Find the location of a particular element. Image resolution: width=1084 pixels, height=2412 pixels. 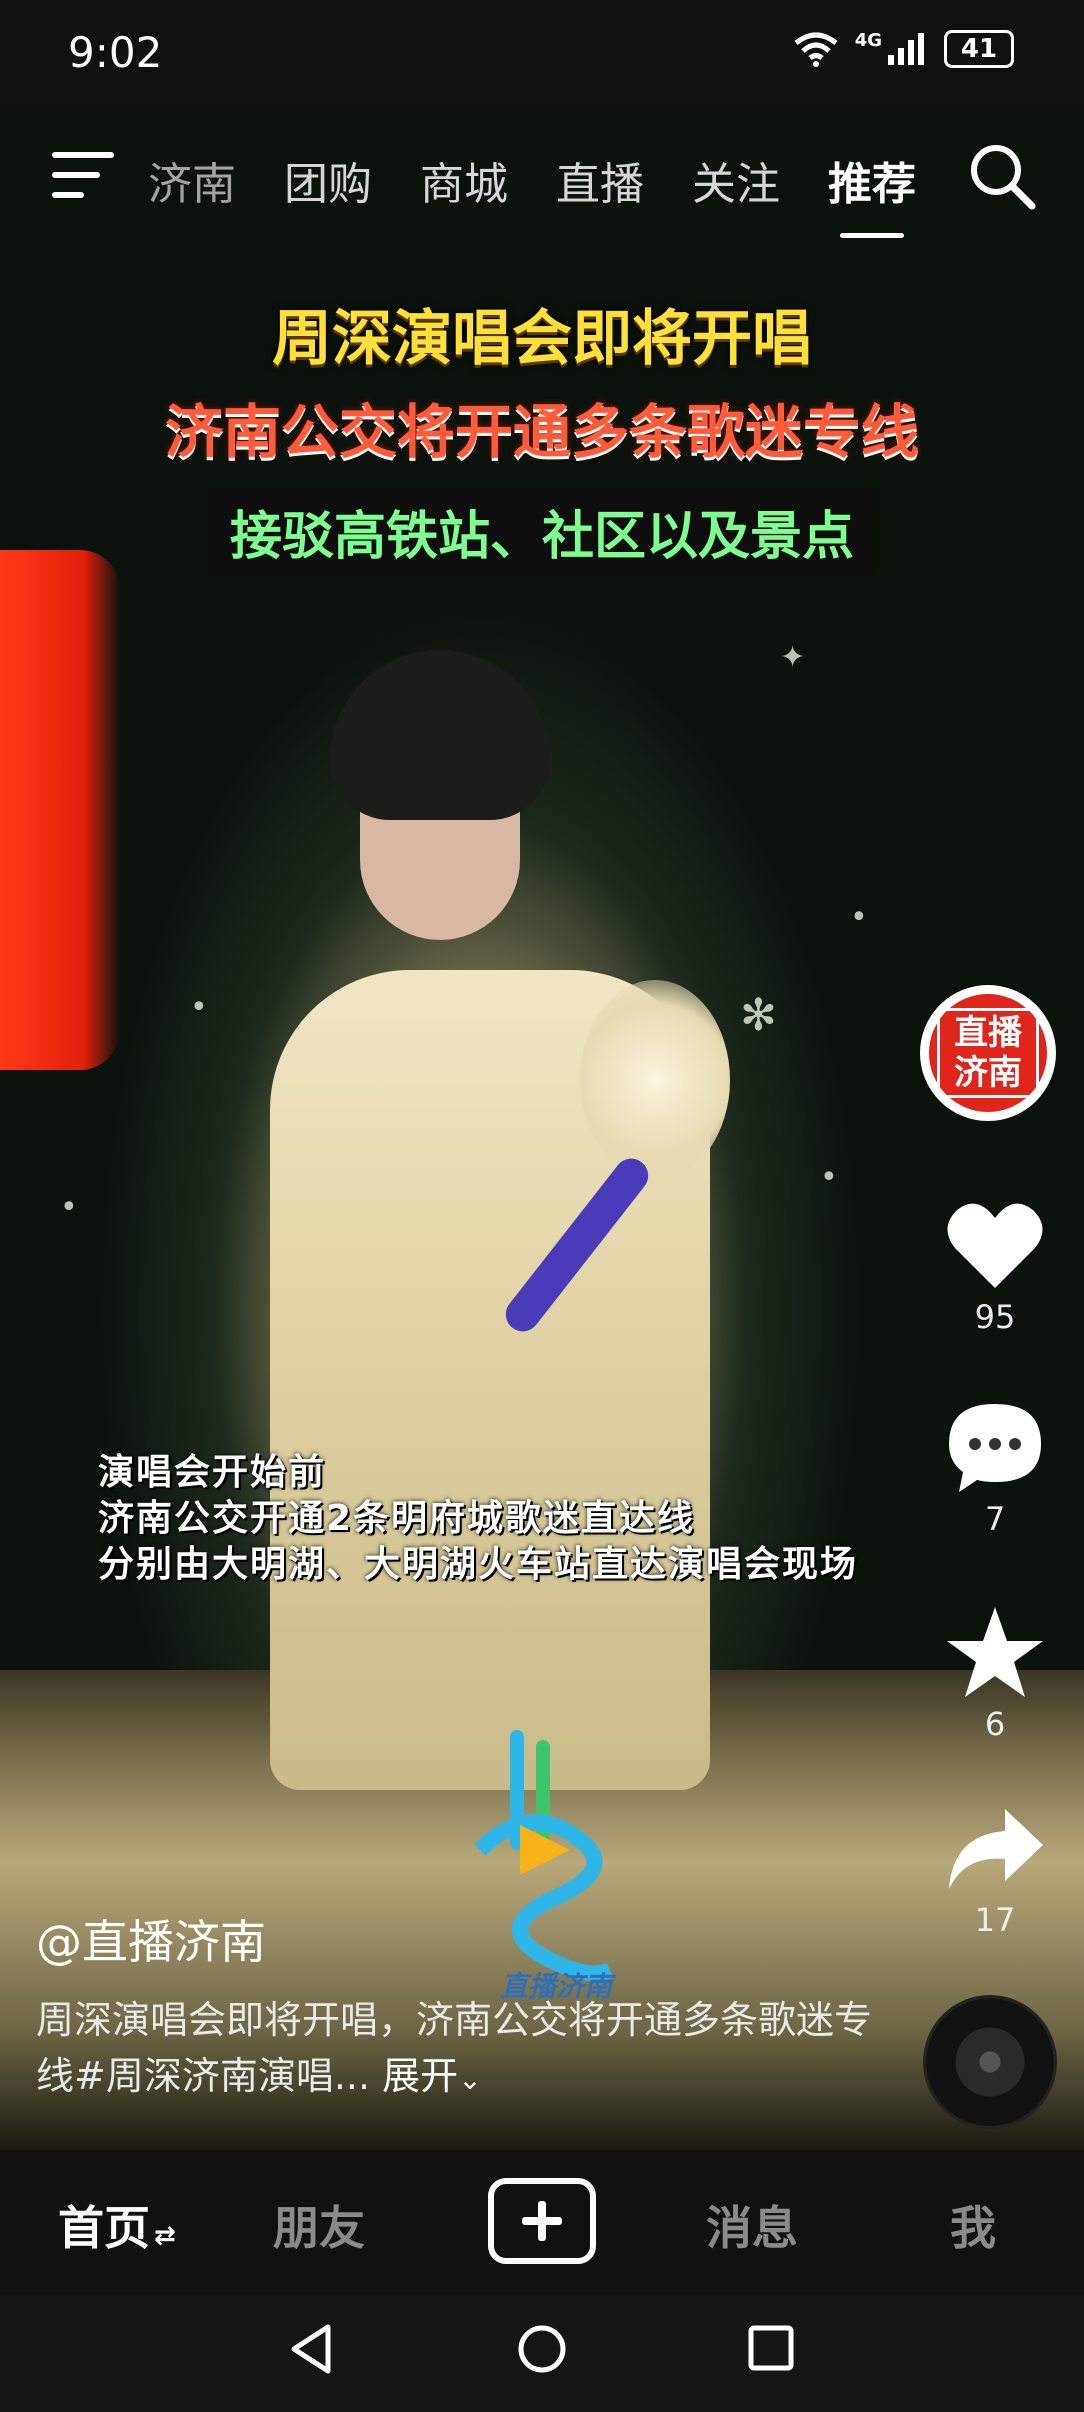

chevron-down-icon: ⌄ is located at coordinates (470, 2079).